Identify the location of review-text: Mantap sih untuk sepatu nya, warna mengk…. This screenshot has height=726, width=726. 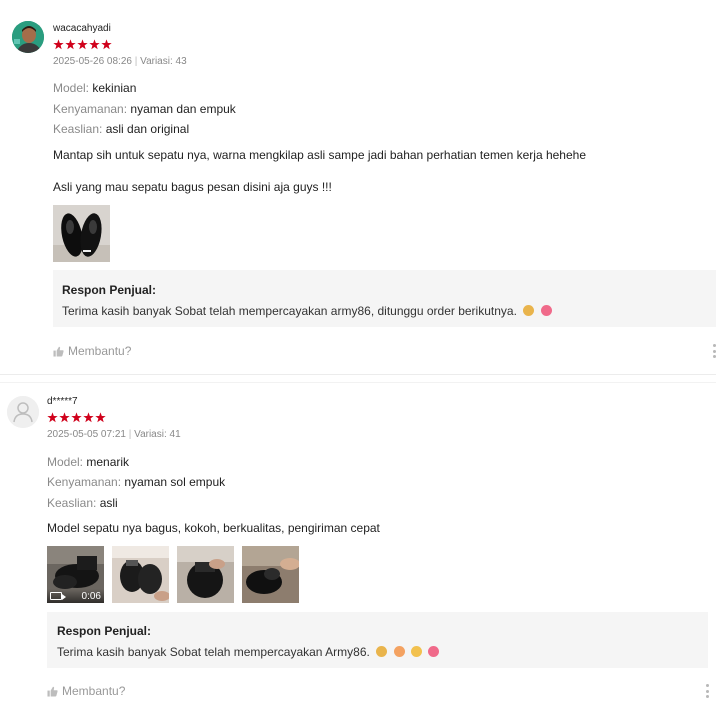
(320, 155).